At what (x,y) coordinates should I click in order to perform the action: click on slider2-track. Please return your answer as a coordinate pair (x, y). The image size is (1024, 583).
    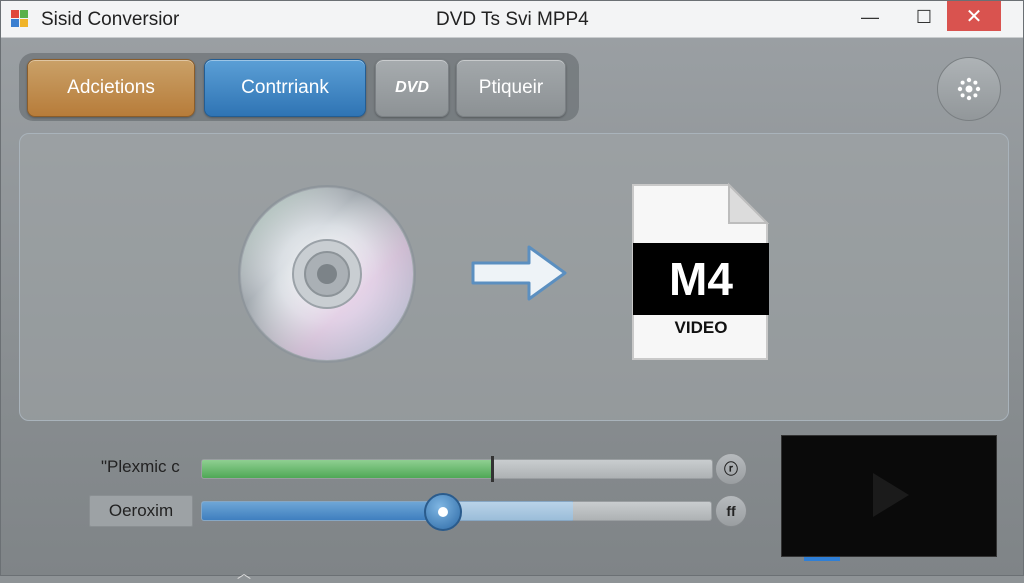
    Looking at the image, I should click on (388, 511).